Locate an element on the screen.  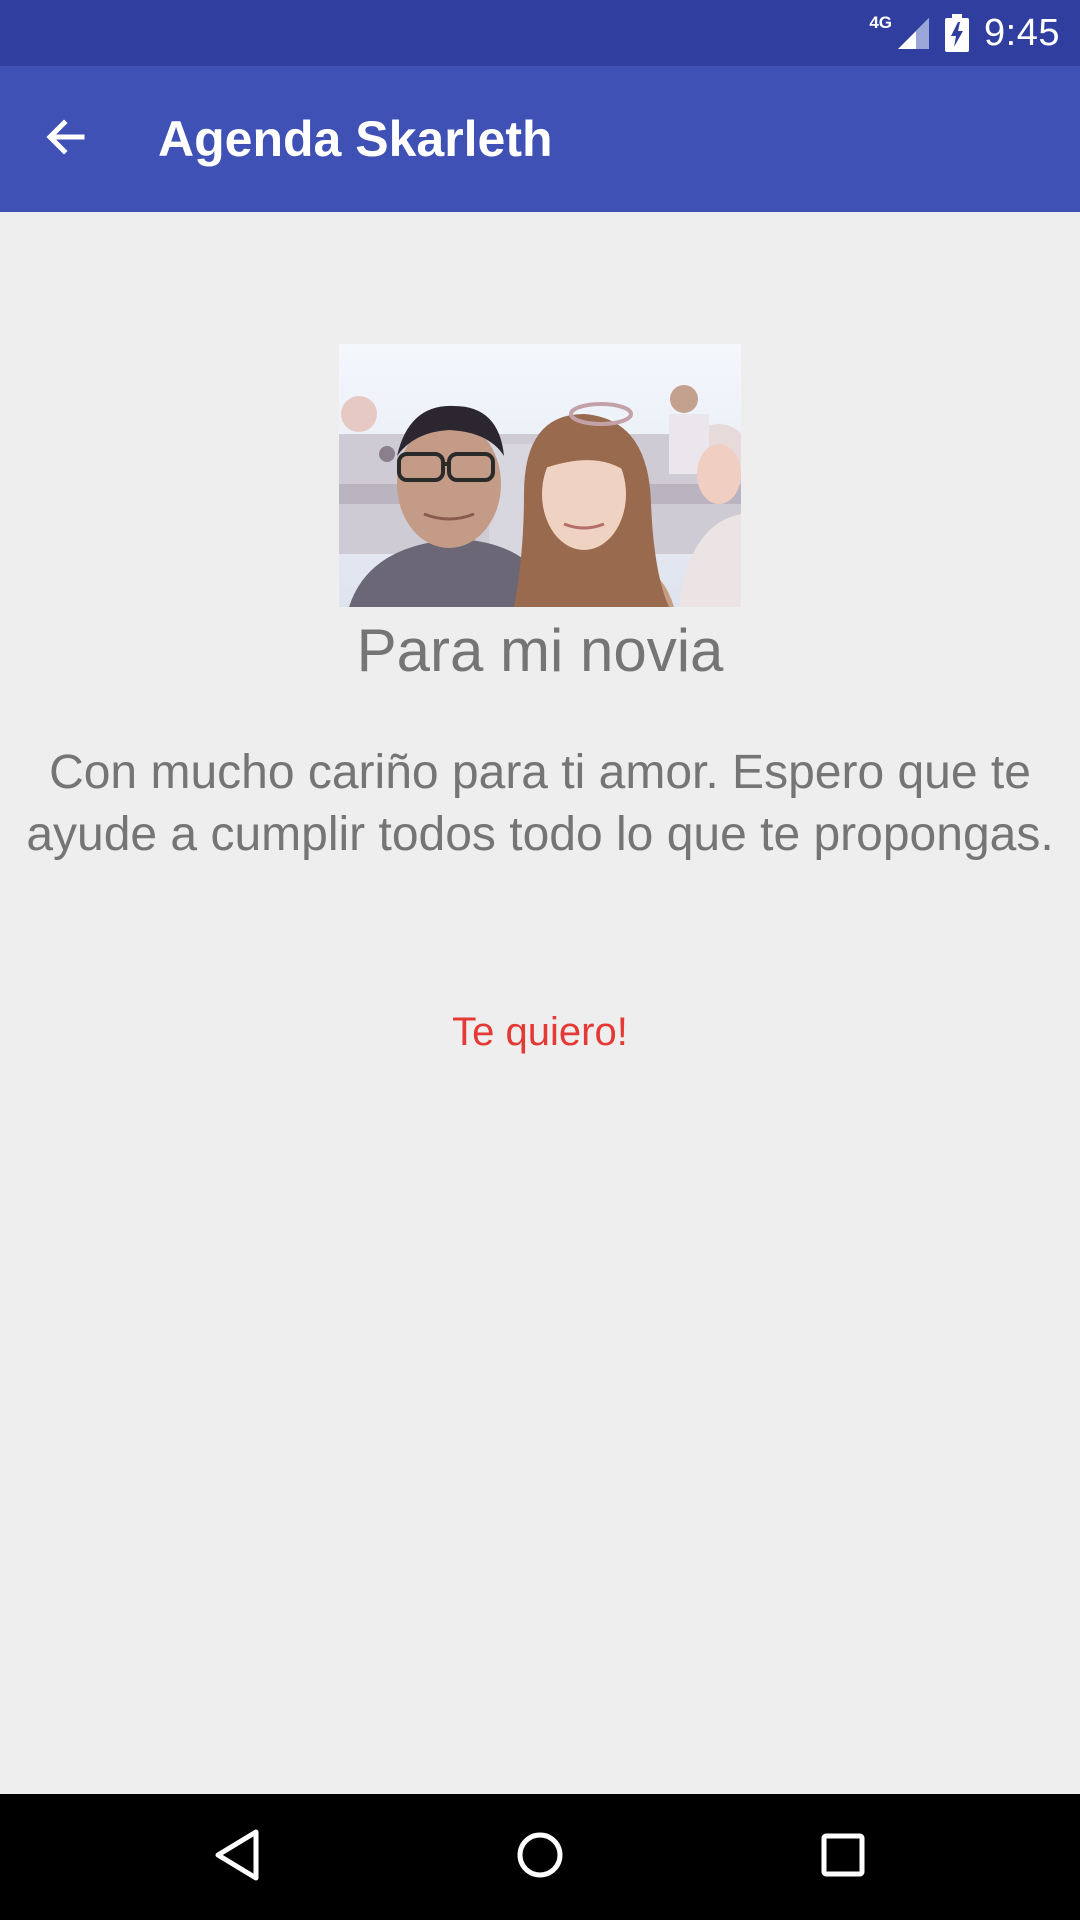
navigation-bar is located at coordinates (540, 1857).